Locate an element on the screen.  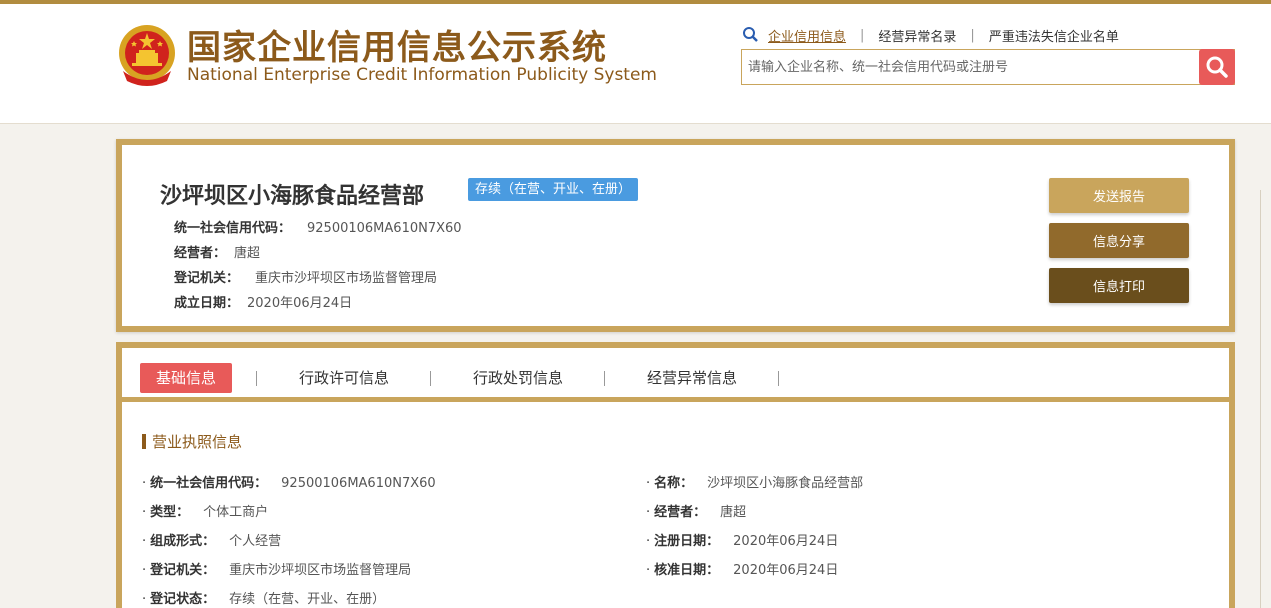
company-name: 沙坪坝区小海豚食品经营部 is located at coordinates (292, 196).